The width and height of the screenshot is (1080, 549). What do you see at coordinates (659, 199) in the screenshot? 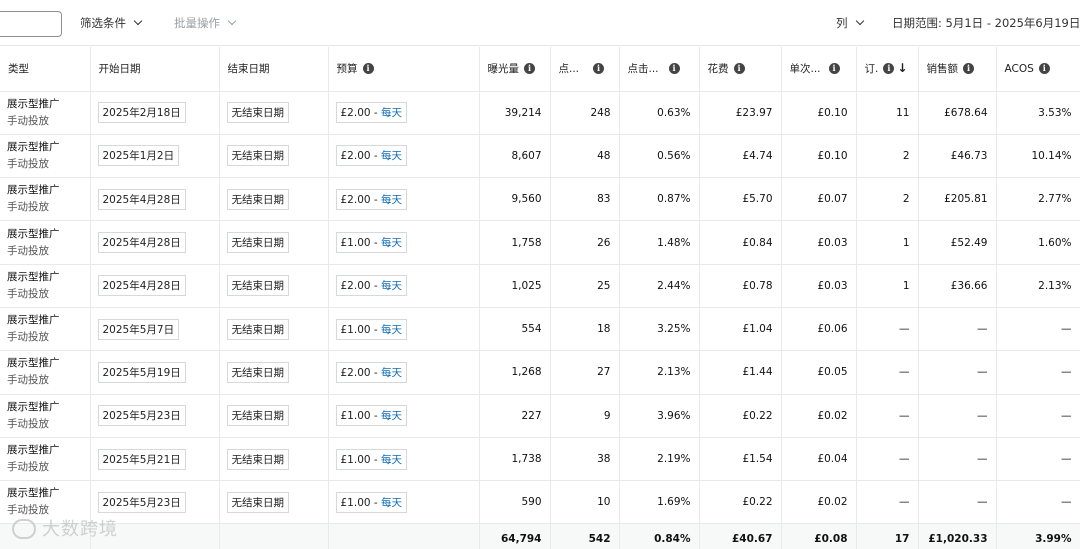
I see `ctr-cell: 0.87%` at bounding box center [659, 199].